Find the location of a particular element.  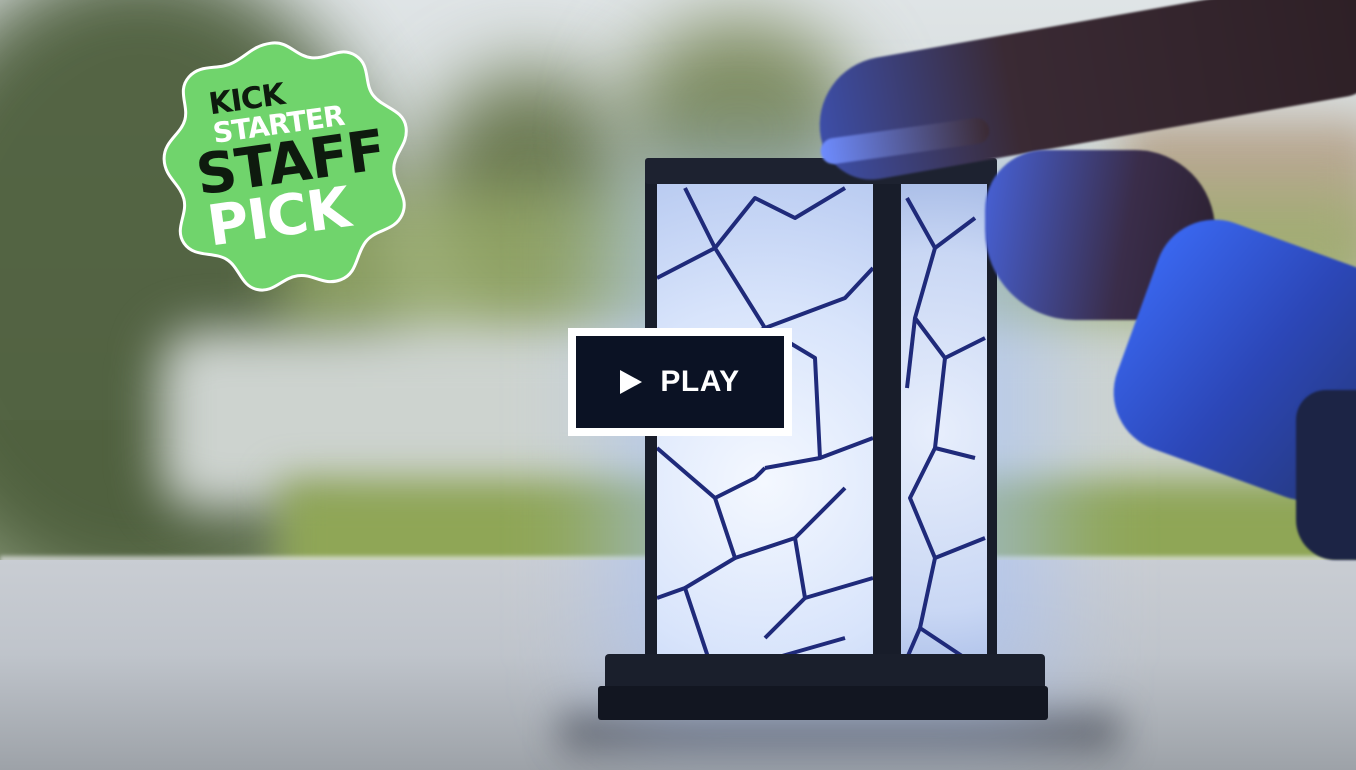

play-button-label: PLAY is located at coordinates (700, 381).